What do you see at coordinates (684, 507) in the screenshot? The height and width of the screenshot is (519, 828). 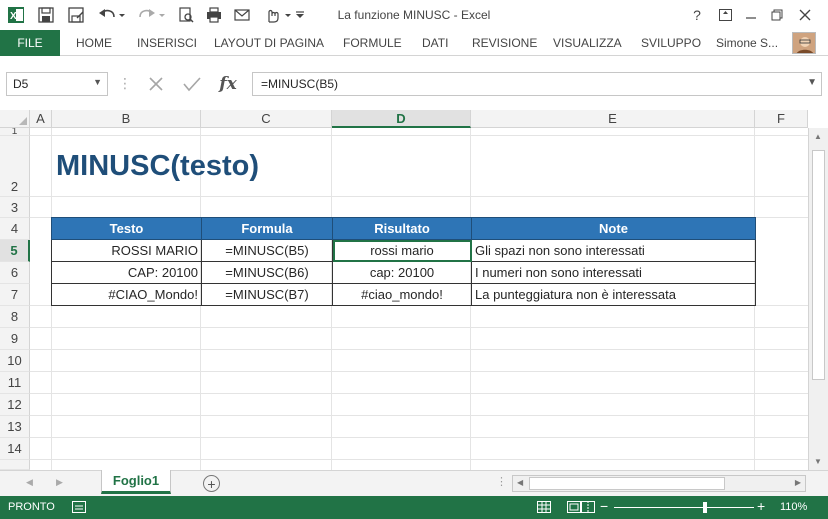 I see `zoom-slider` at bounding box center [684, 507].